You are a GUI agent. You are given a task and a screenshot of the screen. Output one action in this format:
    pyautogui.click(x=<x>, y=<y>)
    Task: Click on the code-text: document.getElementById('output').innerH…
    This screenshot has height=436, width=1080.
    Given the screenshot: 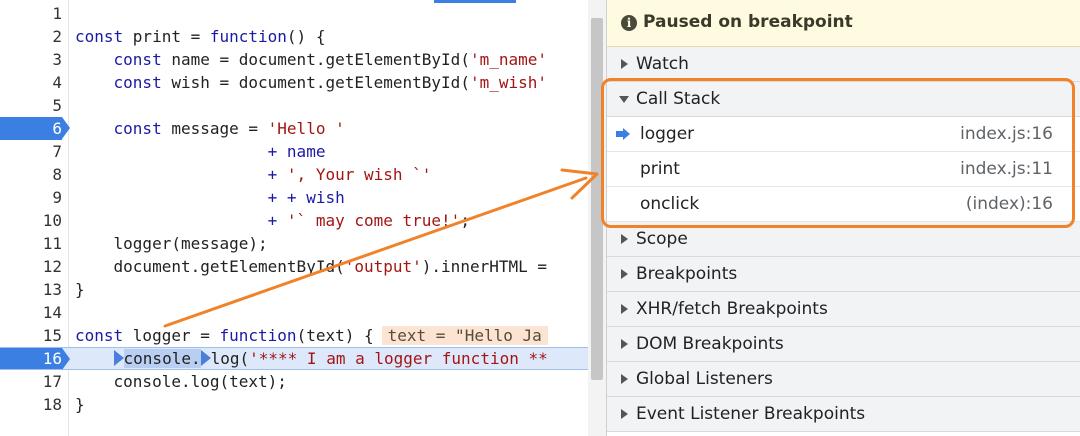 What is the action you would take?
    pyautogui.click(x=311, y=266)
    